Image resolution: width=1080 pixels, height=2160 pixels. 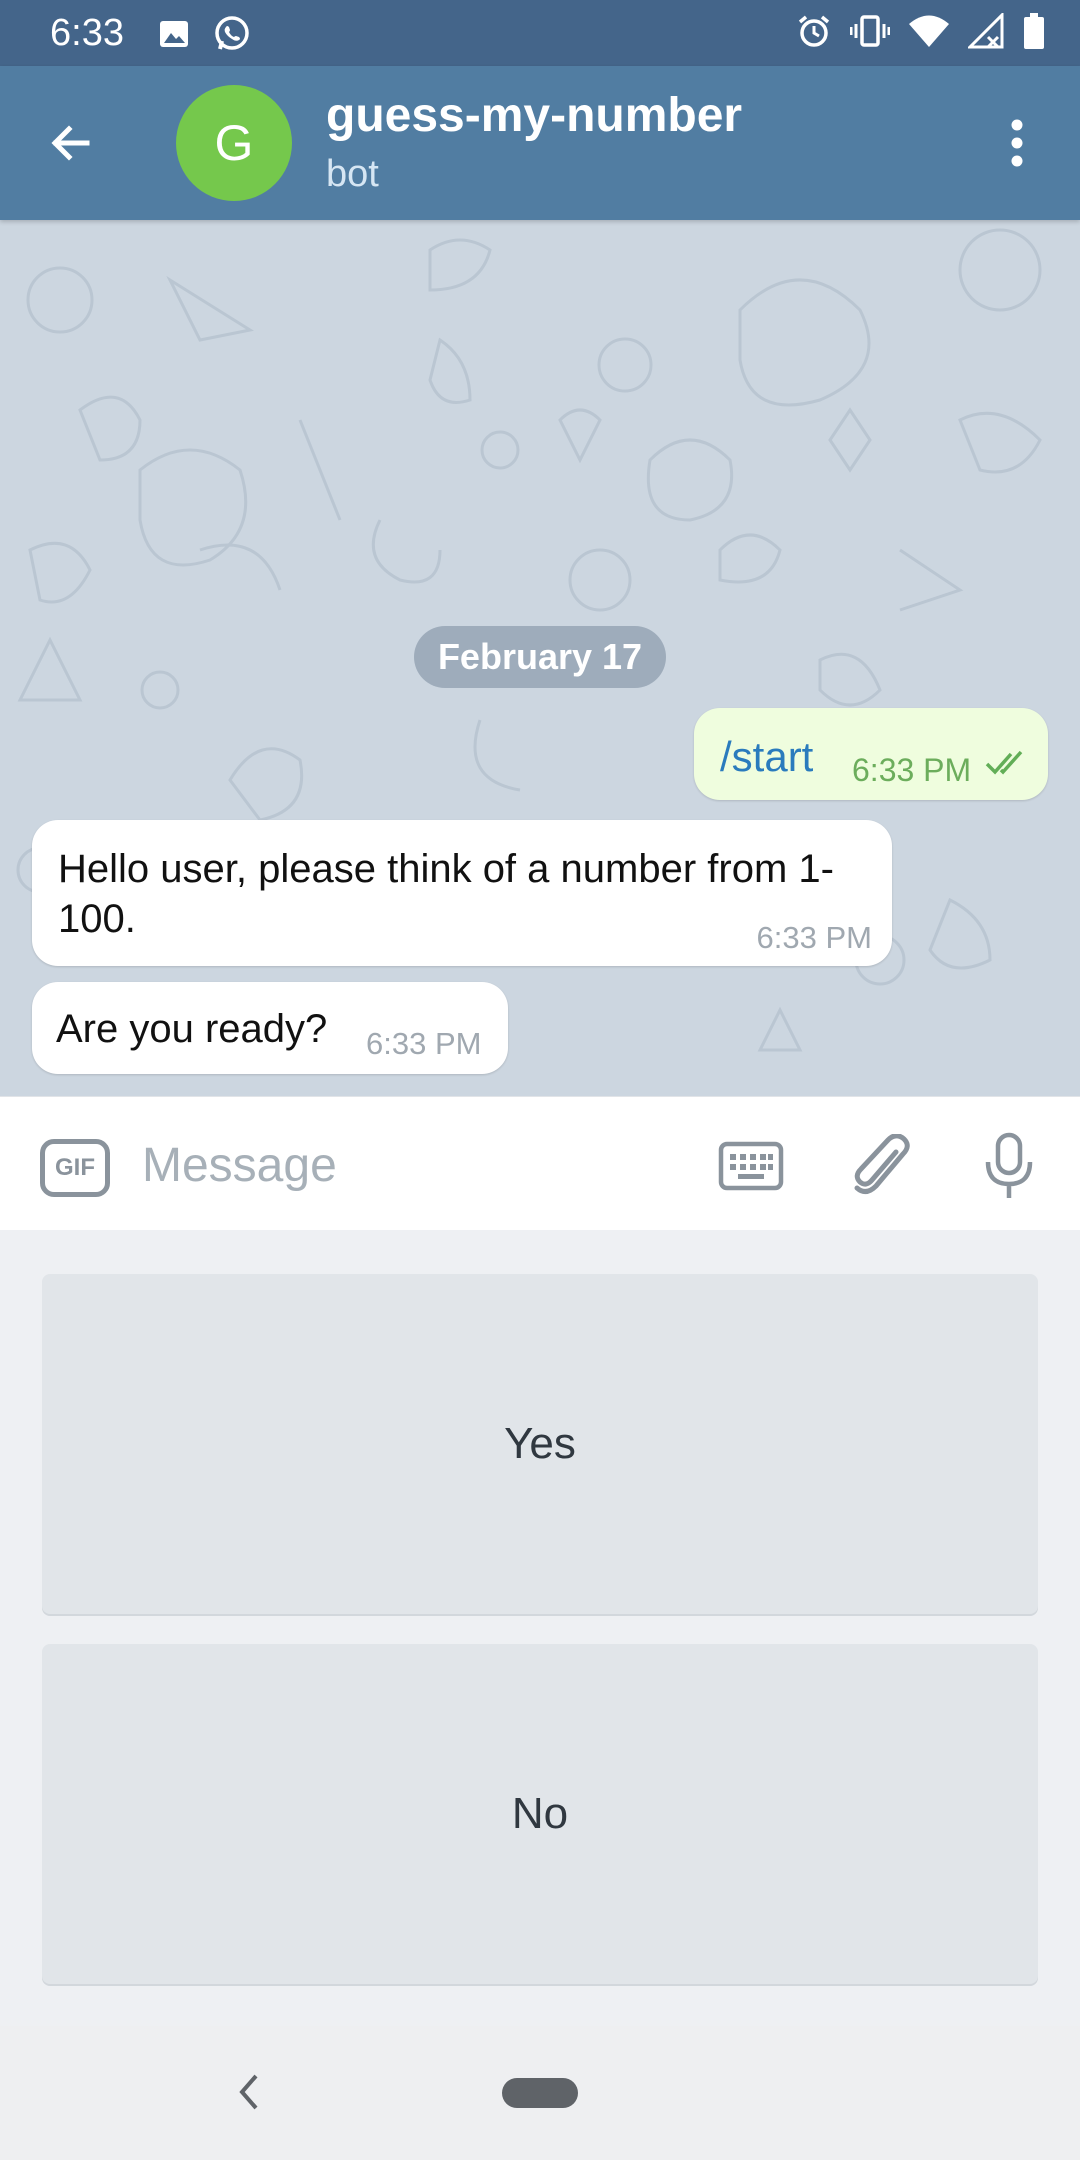 I want to click on reply-button-no: No, so click(x=540, y=1814).